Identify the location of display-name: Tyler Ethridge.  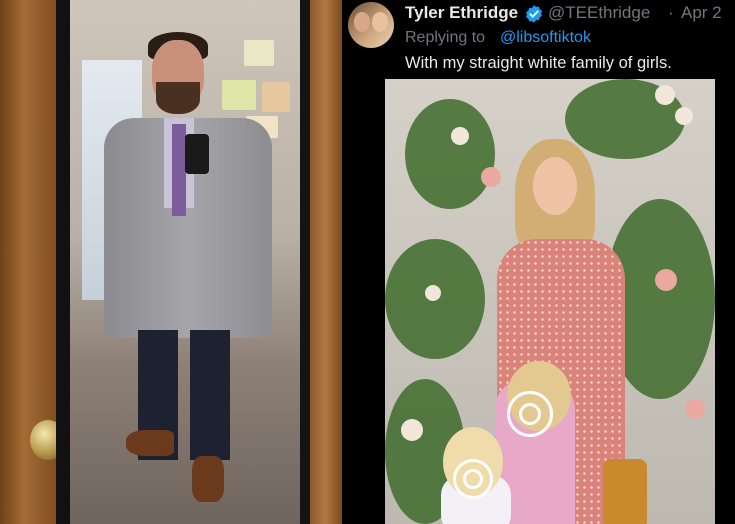
(461, 13).